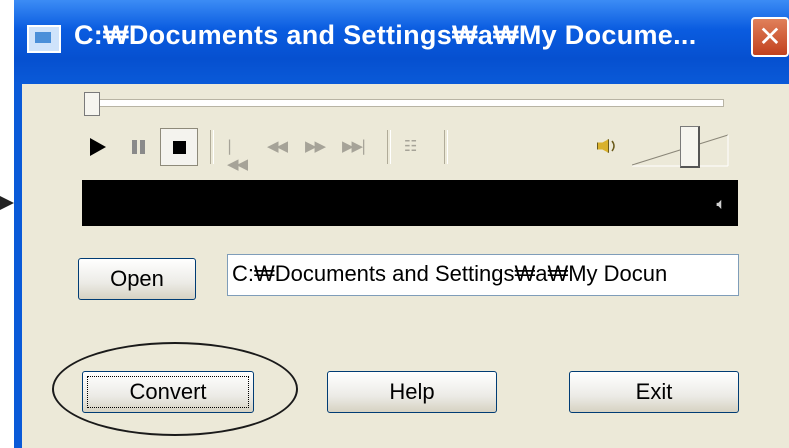  I want to click on close-button: ✕, so click(770, 37).